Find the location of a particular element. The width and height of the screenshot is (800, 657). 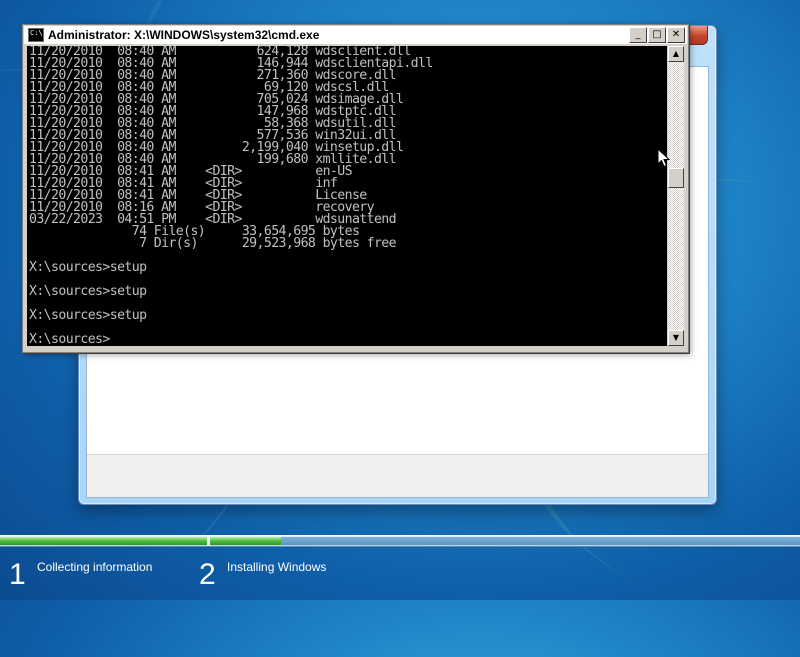

setup-window-footer is located at coordinates (397, 475).